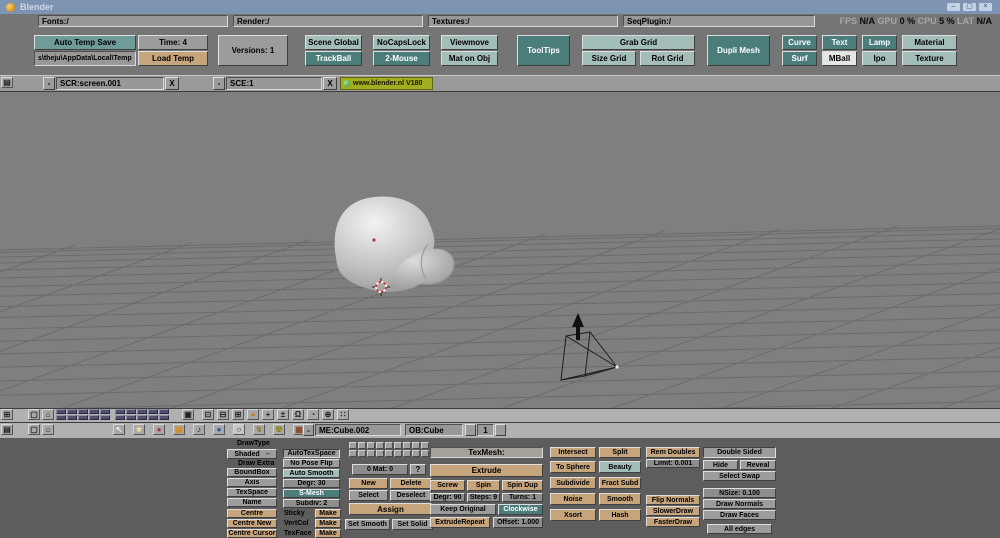  Describe the element at coordinates (48, 414) in the screenshot. I see `view-home-icon: ⌂` at that location.